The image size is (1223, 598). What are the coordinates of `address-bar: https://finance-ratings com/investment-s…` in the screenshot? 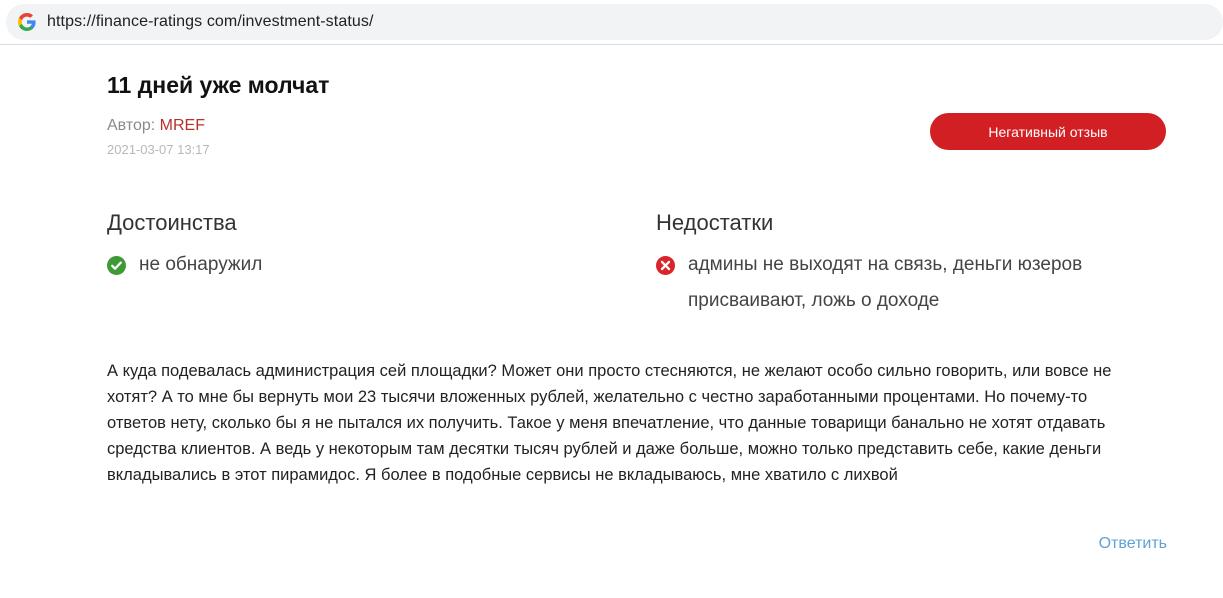 It's located at (614, 22).